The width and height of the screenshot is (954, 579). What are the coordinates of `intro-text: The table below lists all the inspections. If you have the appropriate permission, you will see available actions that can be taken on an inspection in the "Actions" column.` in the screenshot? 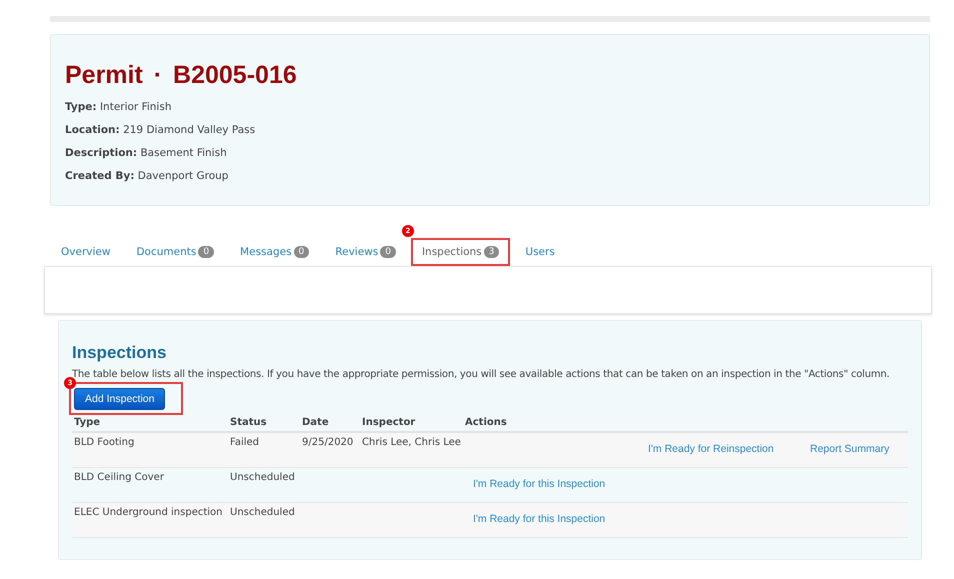 It's located at (481, 374).